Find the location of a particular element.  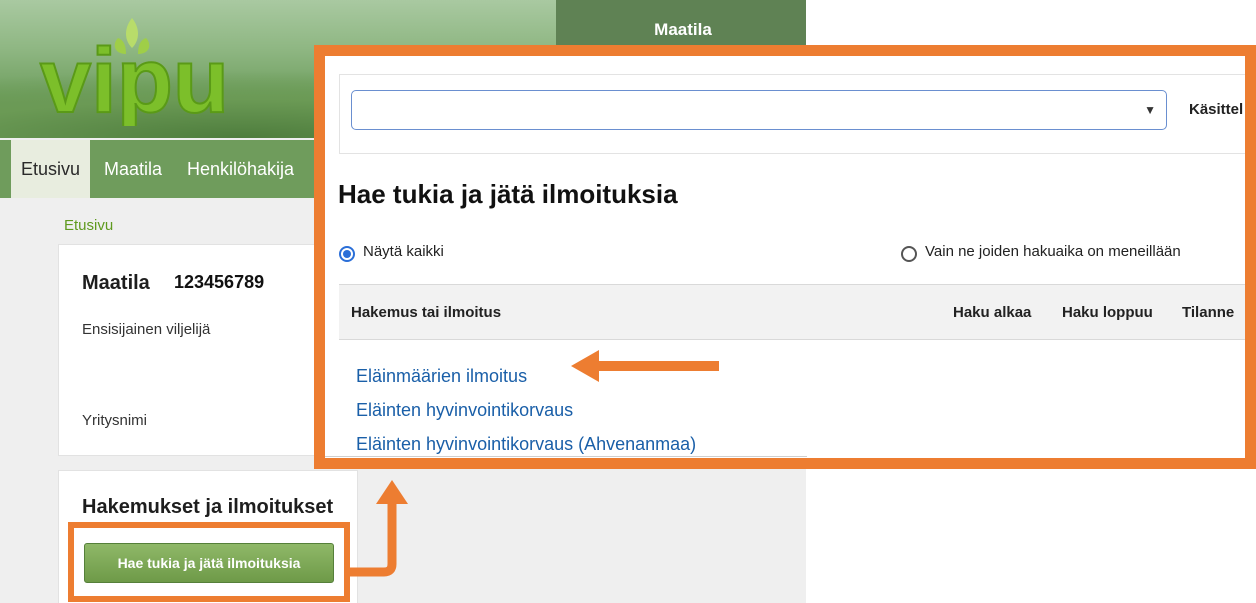

header-context-label: Maatila is located at coordinates (683, 29).